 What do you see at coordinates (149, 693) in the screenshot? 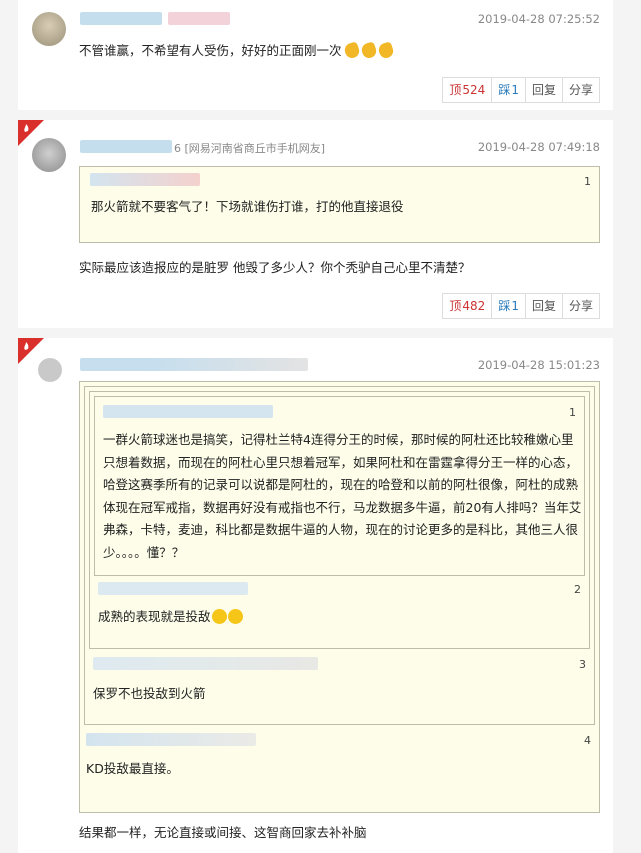
I see `quote-text: 保罗不也投敌到火箭` at bounding box center [149, 693].